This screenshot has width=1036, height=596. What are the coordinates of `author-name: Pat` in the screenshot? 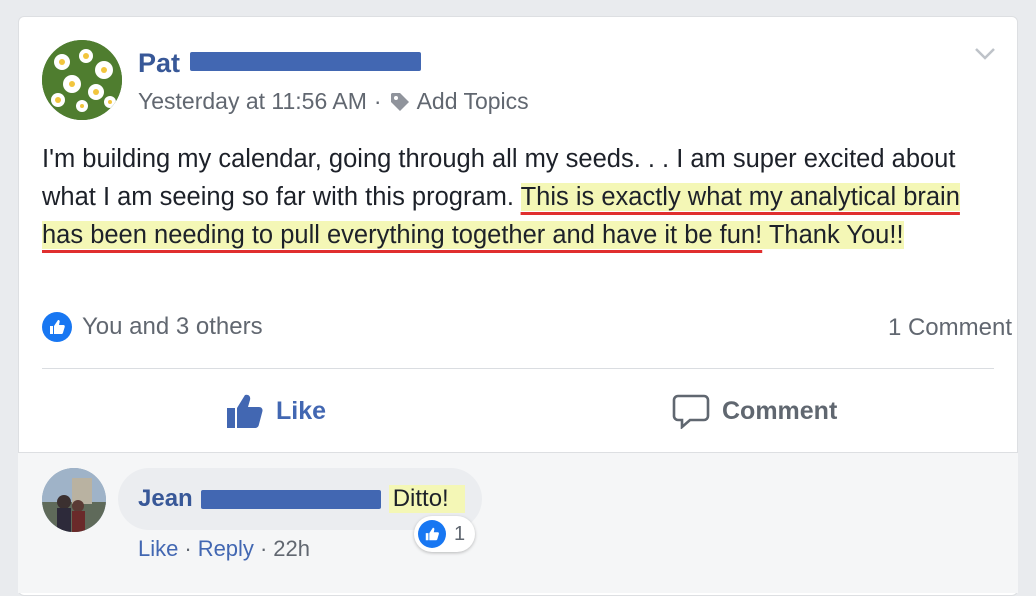 It's located at (280, 63).